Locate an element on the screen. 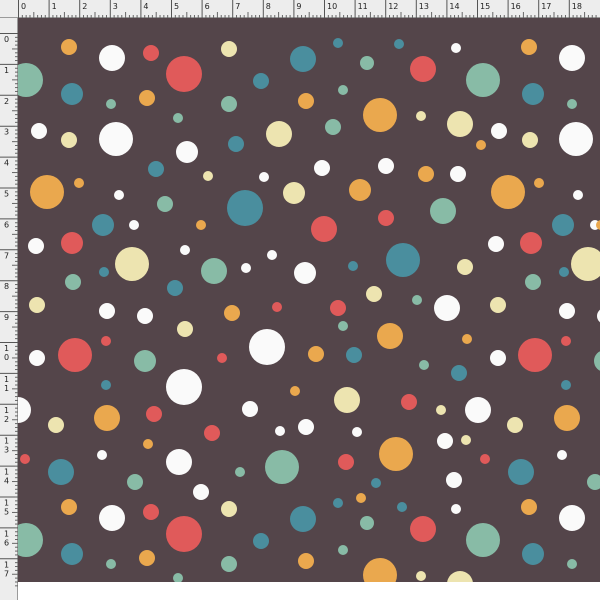 The image size is (600, 600). ruler-top-label: 17 is located at coordinates (546, 6).